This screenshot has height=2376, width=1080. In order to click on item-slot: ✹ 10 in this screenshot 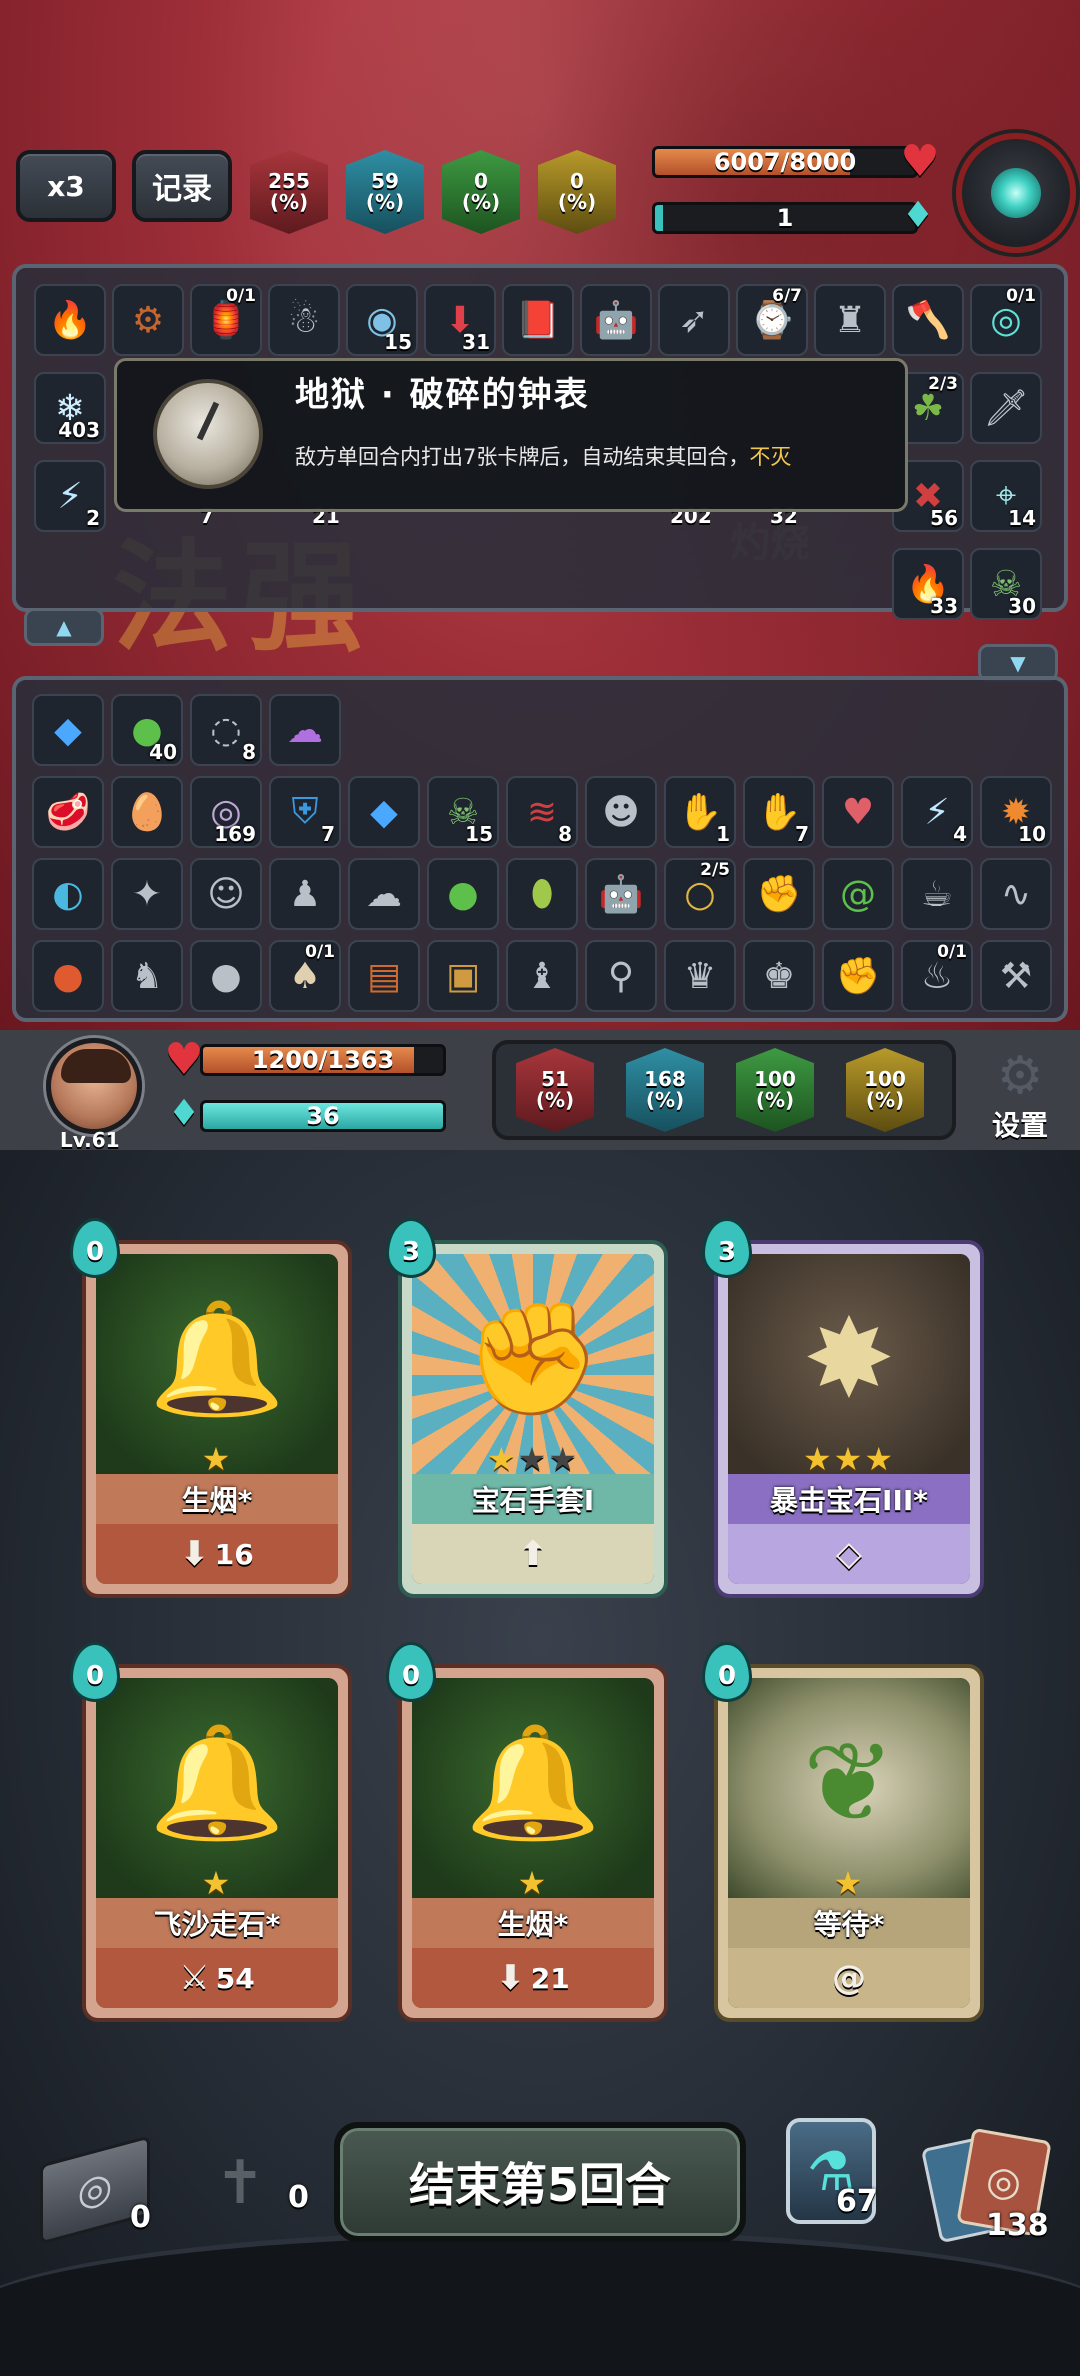, I will do `click(1016, 812)`.